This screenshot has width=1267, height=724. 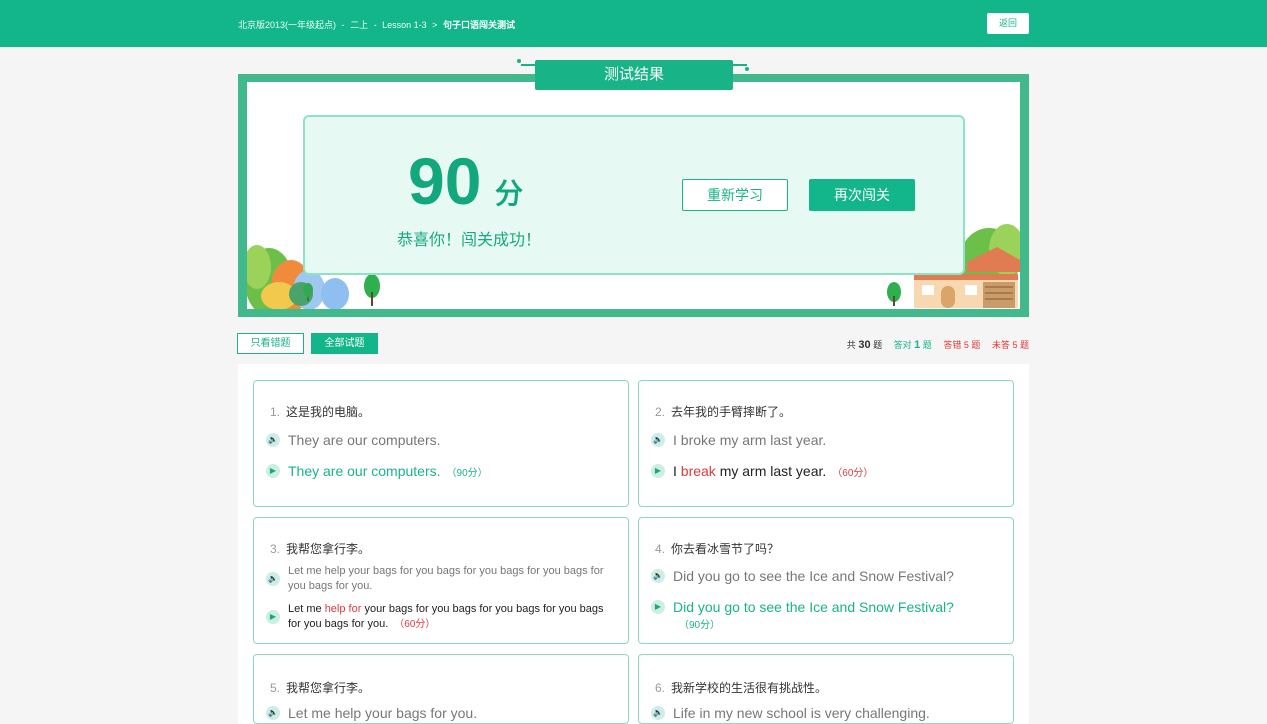 What do you see at coordinates (750, 440) in the screenshot?
I see `reference-sentence: I broke my arm last year.` at bounding box center [750, 440].